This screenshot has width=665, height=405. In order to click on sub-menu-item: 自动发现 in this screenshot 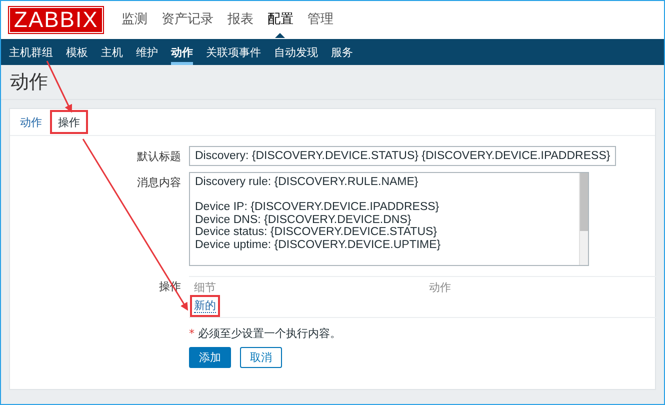, I will do `click(296, 52)`.